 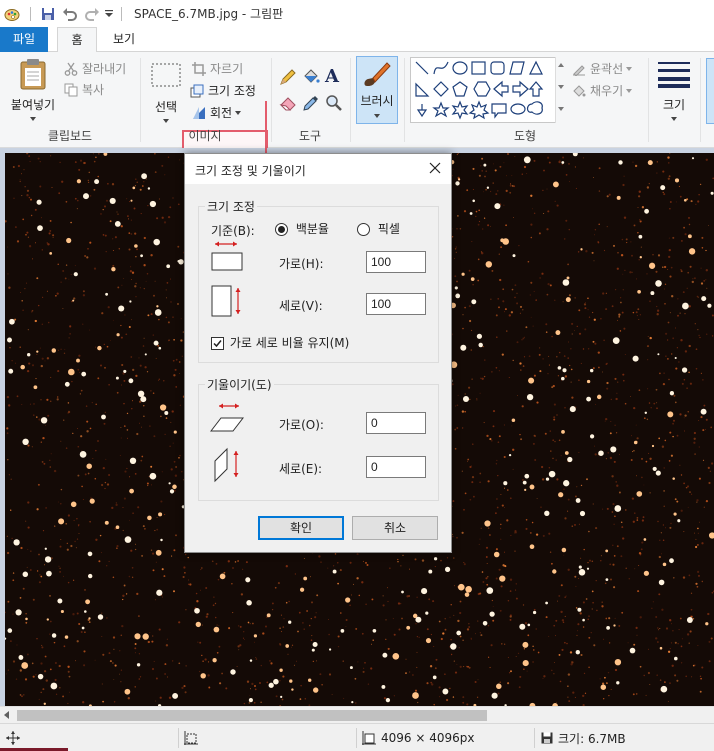 I want to click on chevron-up-icon, so click(x=561, y=65).